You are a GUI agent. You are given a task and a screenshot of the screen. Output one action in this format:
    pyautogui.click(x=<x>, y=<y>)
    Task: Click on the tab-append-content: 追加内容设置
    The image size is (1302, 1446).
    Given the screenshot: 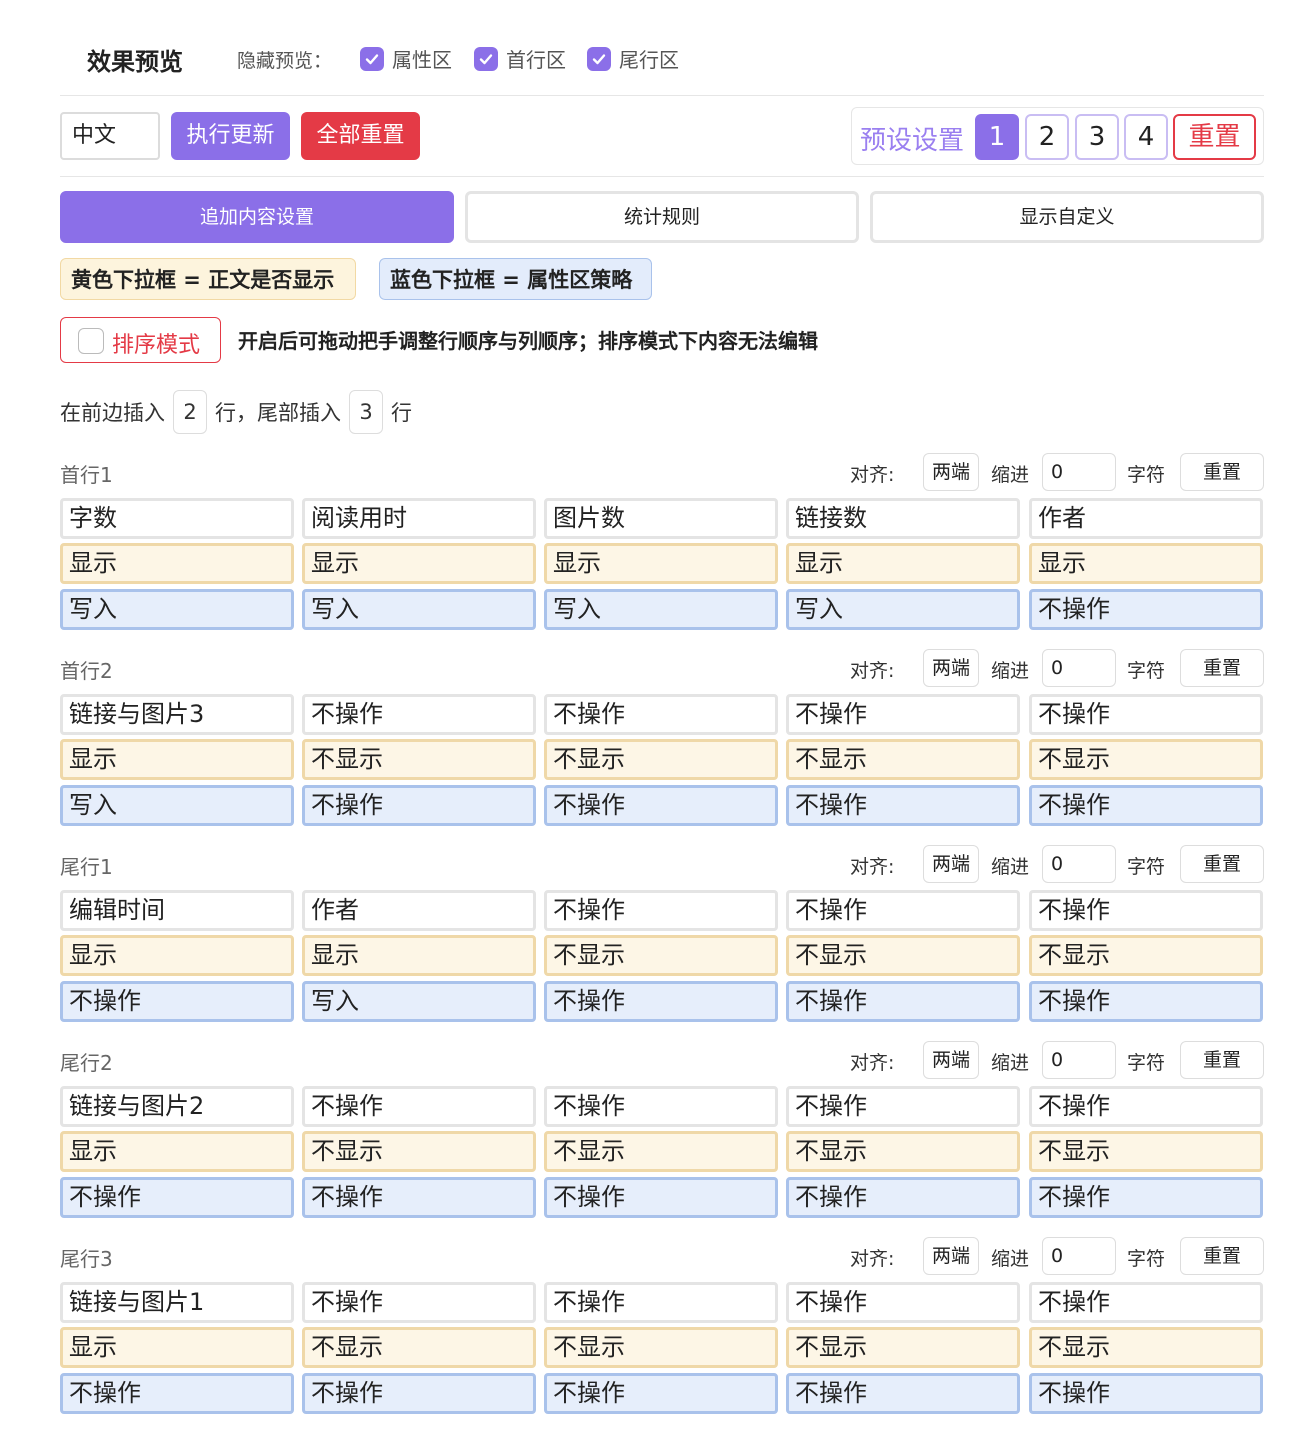 What is the action you would take?
    pyautogui.click(x=257, y=217)
    